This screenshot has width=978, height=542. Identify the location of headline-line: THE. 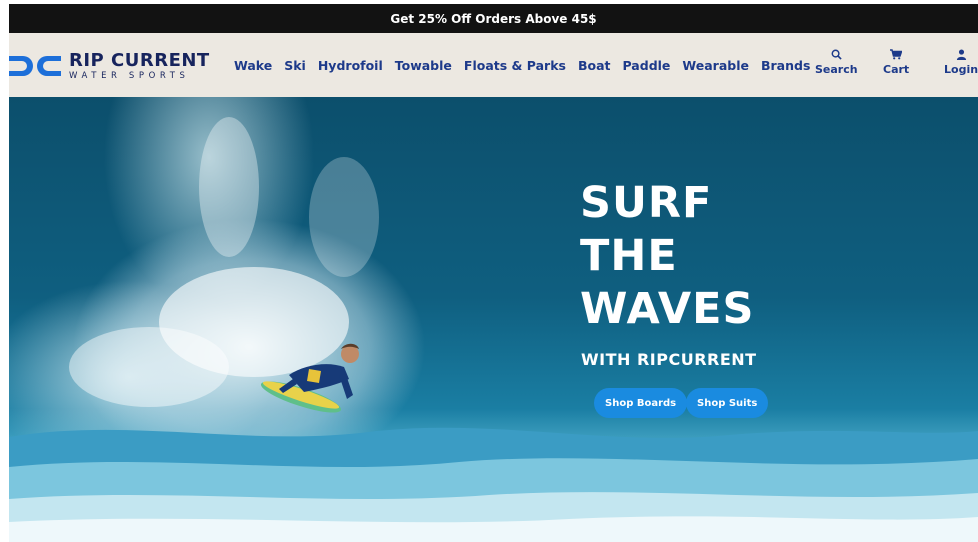
(629, 256).